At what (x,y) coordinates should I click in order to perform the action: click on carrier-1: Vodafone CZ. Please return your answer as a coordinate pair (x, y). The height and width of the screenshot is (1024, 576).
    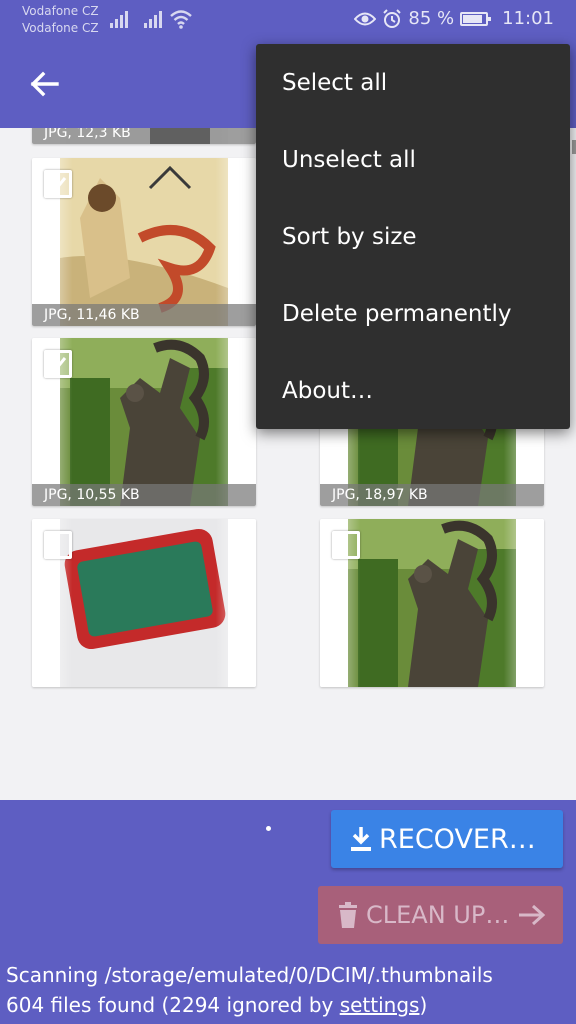
    Looking at the image, I should click on (60, 11).